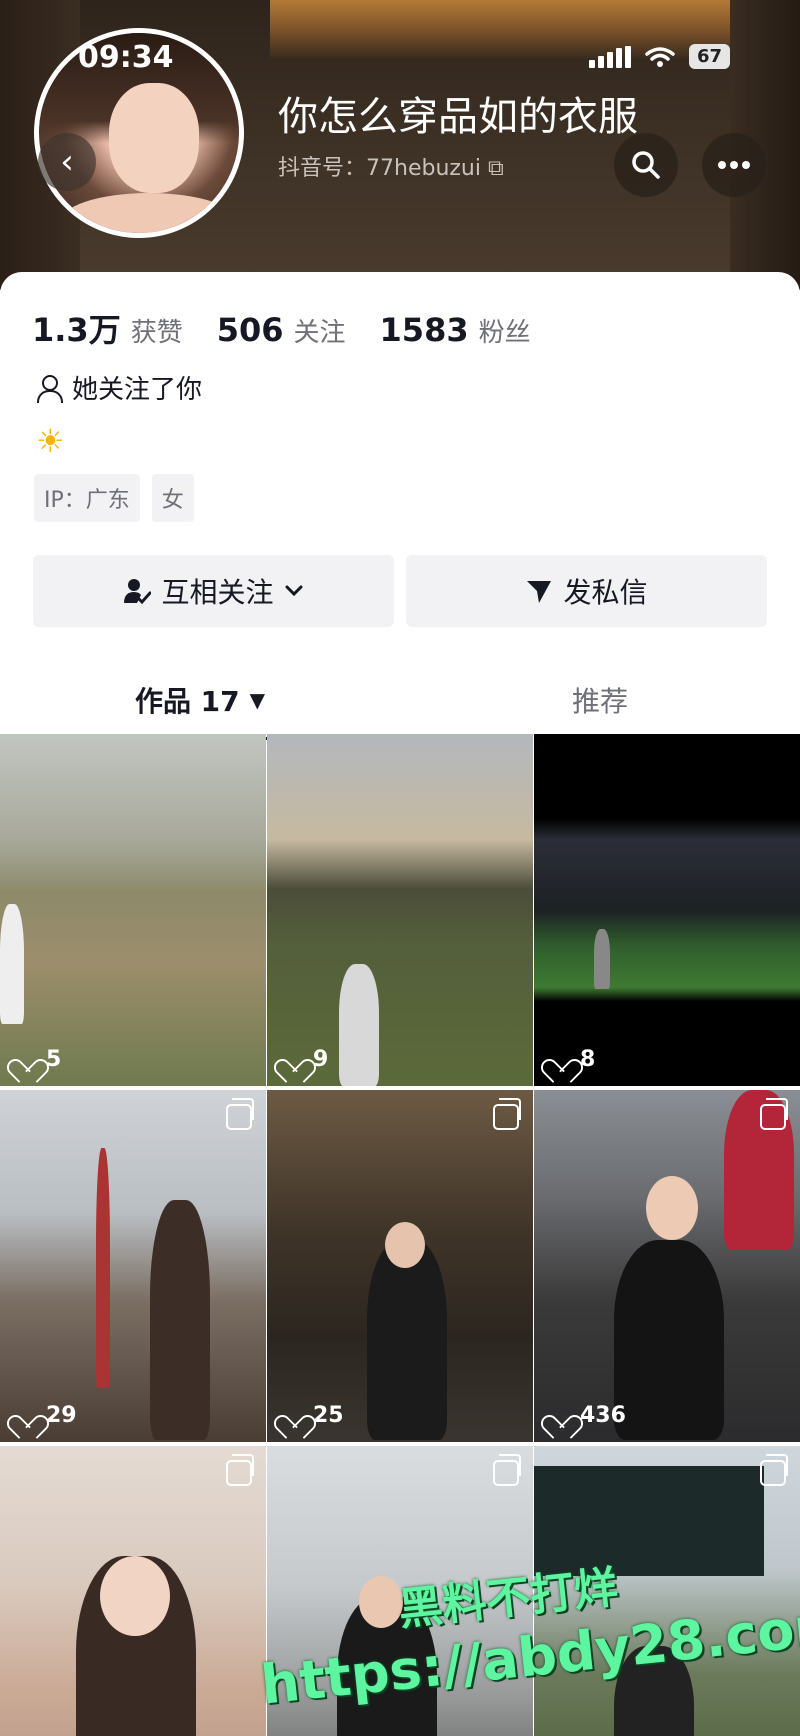 The image size is (800, 1736). Describe the element at coordinates (49, 388) in the screenshot. I see `person-icon` at that location.